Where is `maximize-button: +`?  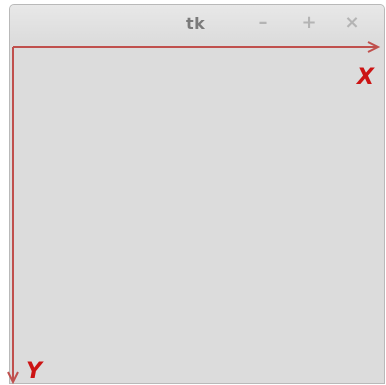 maximize-button: + is located at coordinates (309, 23).